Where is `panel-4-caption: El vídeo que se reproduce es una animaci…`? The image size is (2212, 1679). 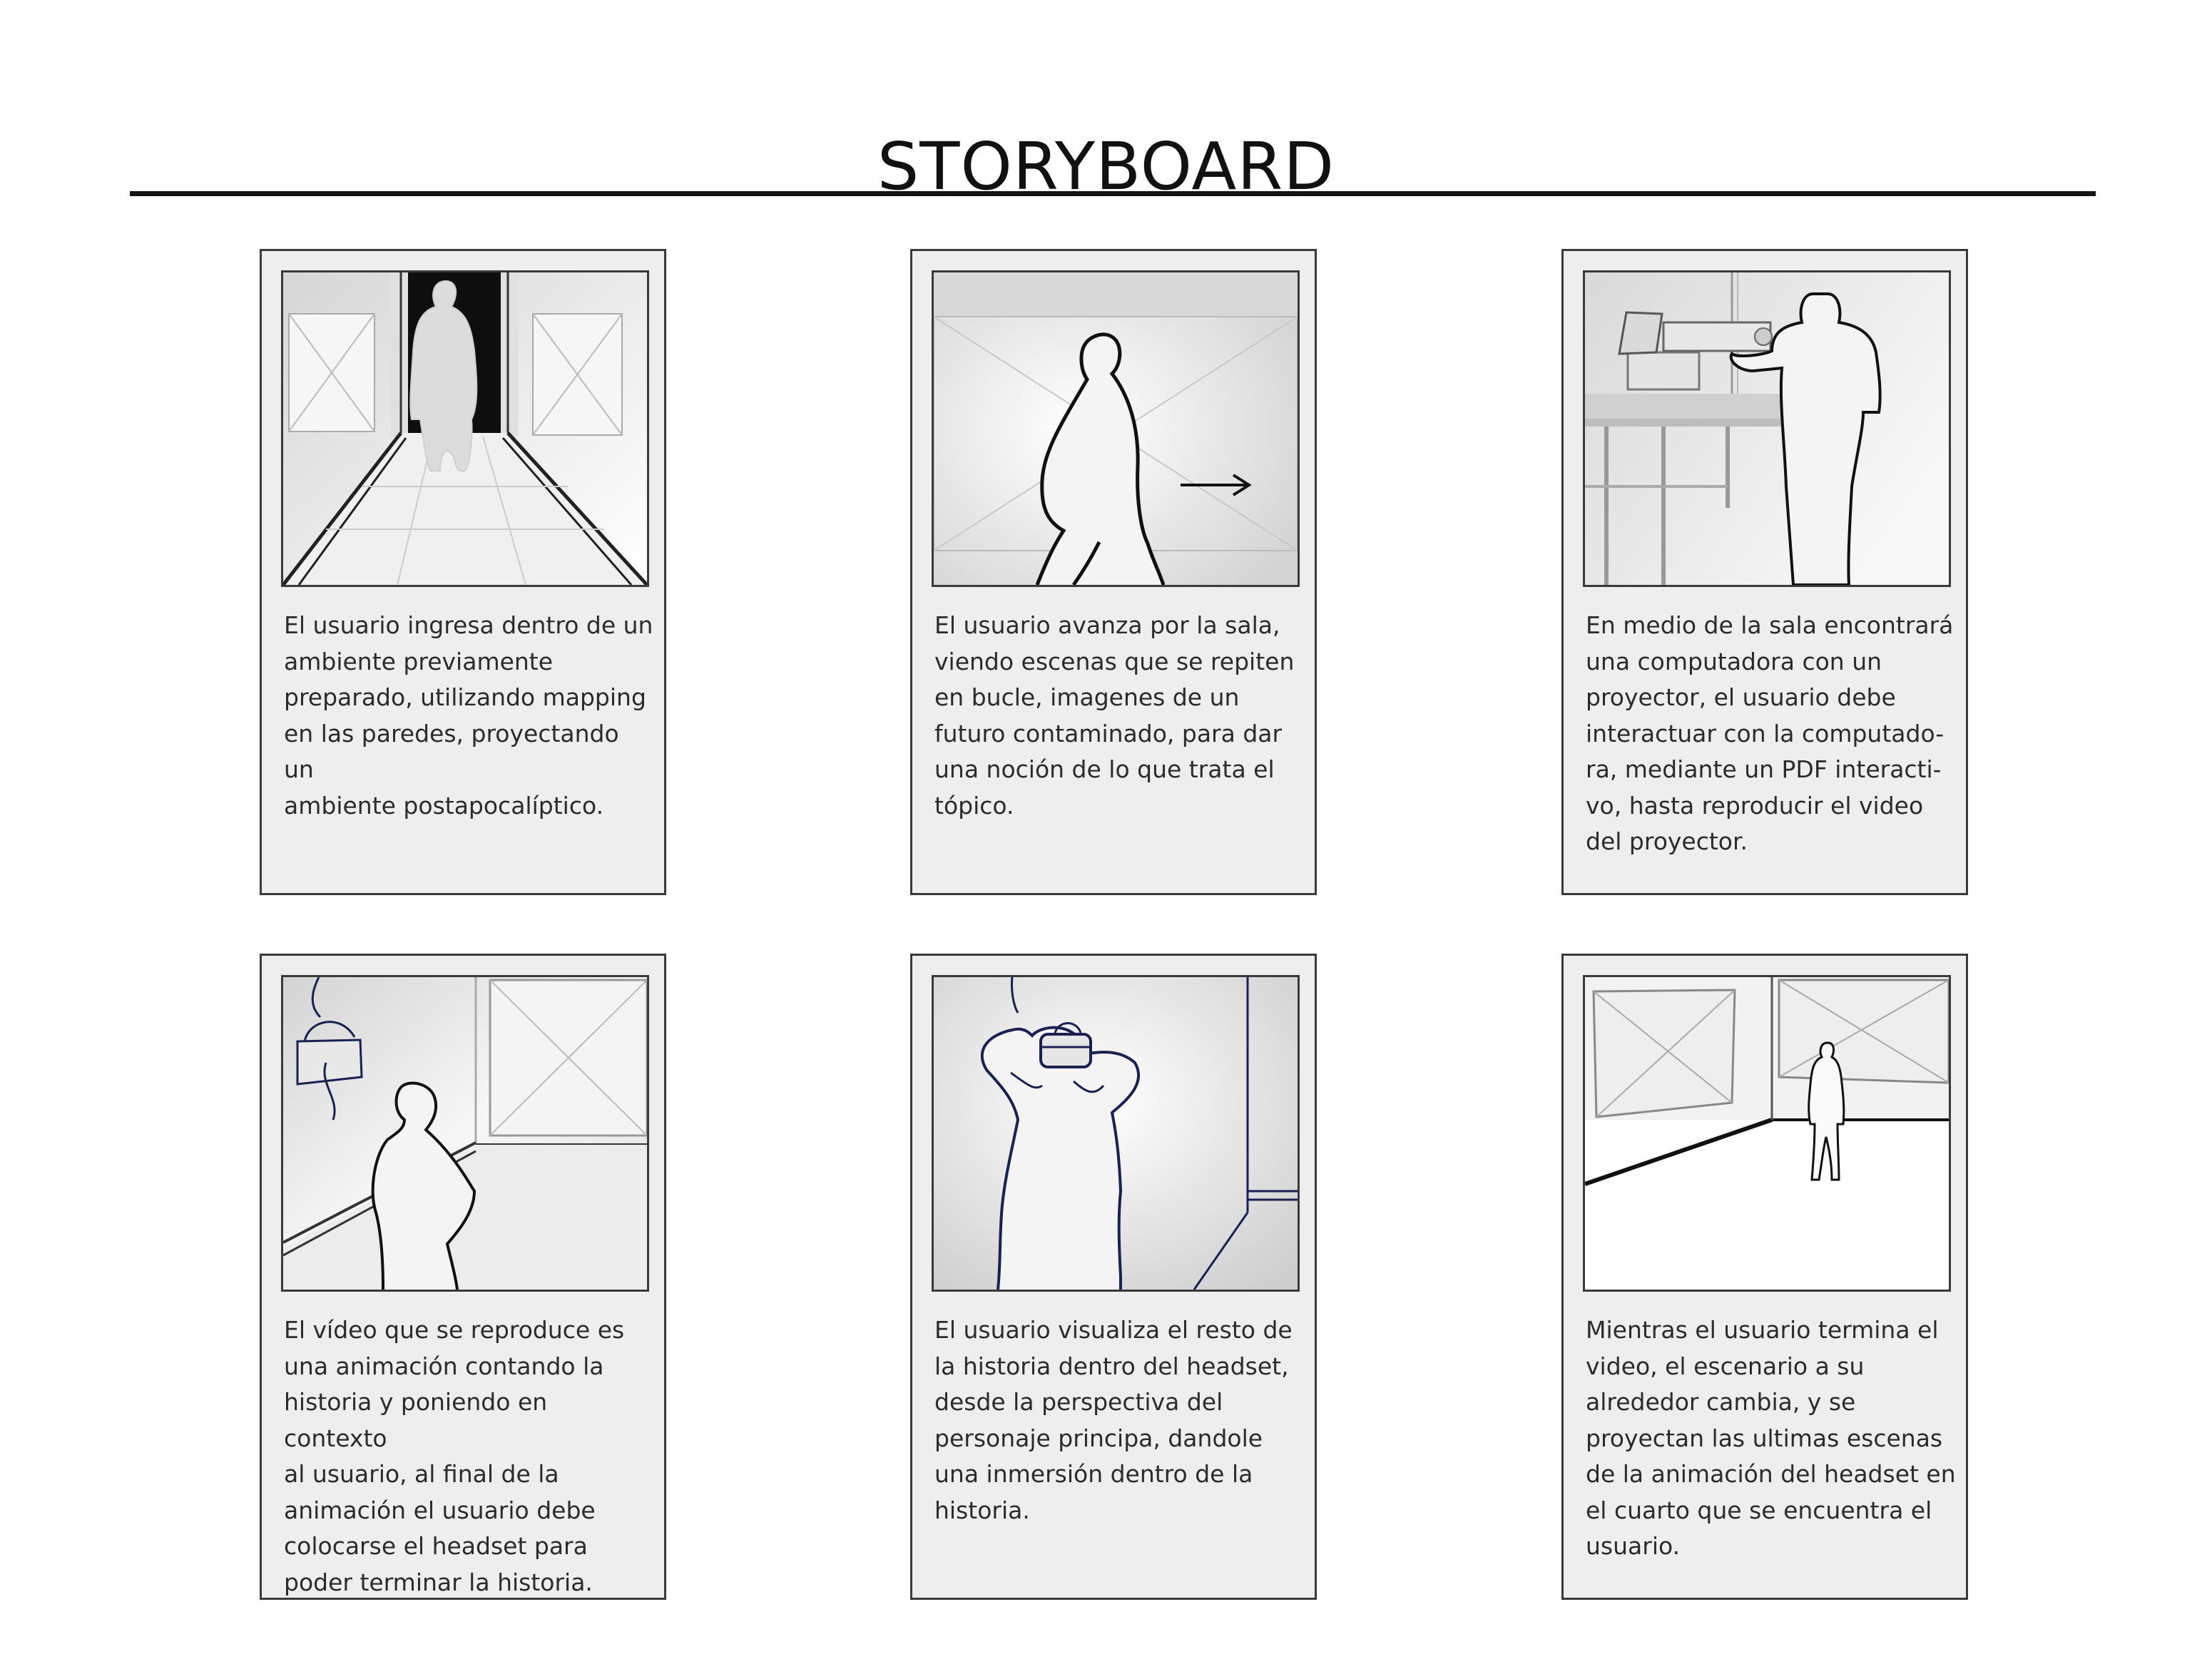
panel-4-caption: El vídeo que se reproduce es una animaci… is located at coordinates (454, 1456).